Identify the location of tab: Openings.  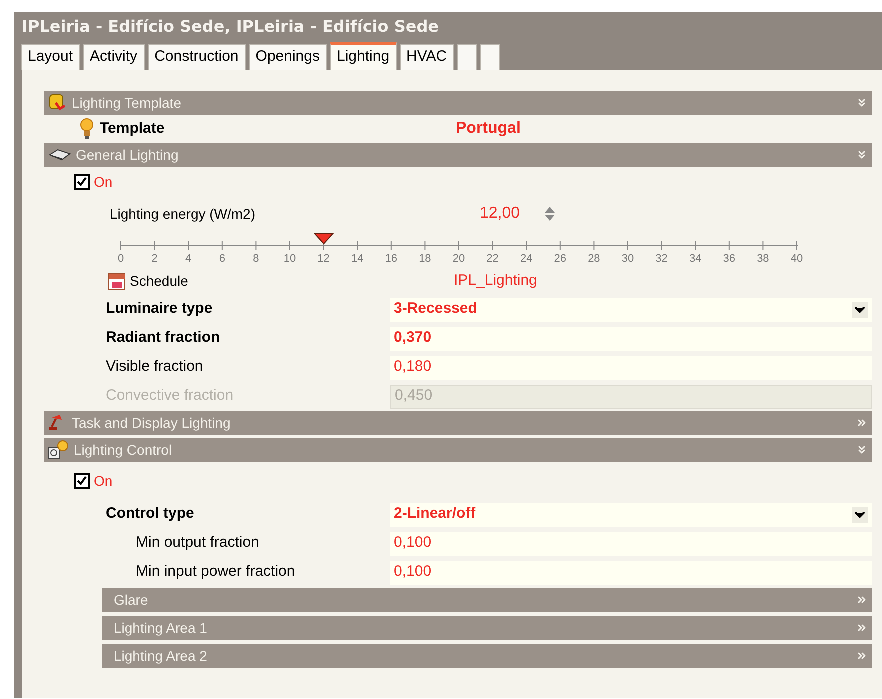
(287, 57).